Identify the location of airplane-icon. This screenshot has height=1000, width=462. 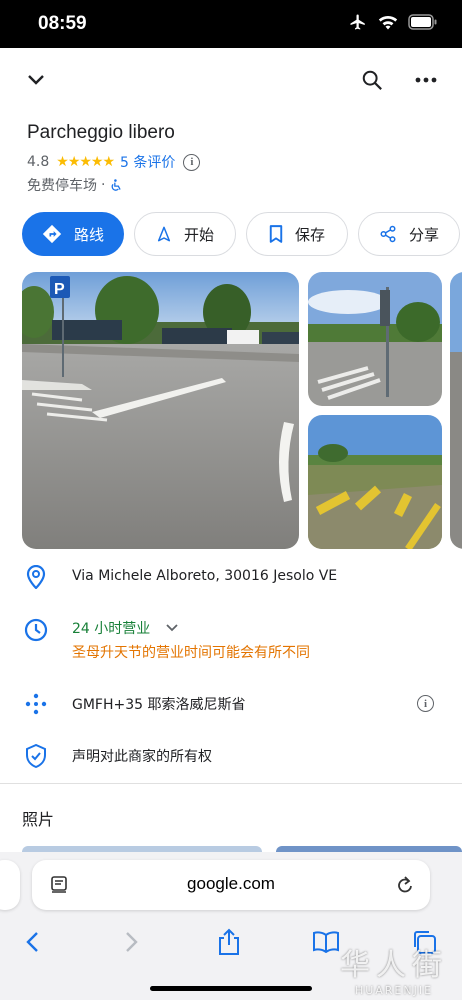
(357, 22).